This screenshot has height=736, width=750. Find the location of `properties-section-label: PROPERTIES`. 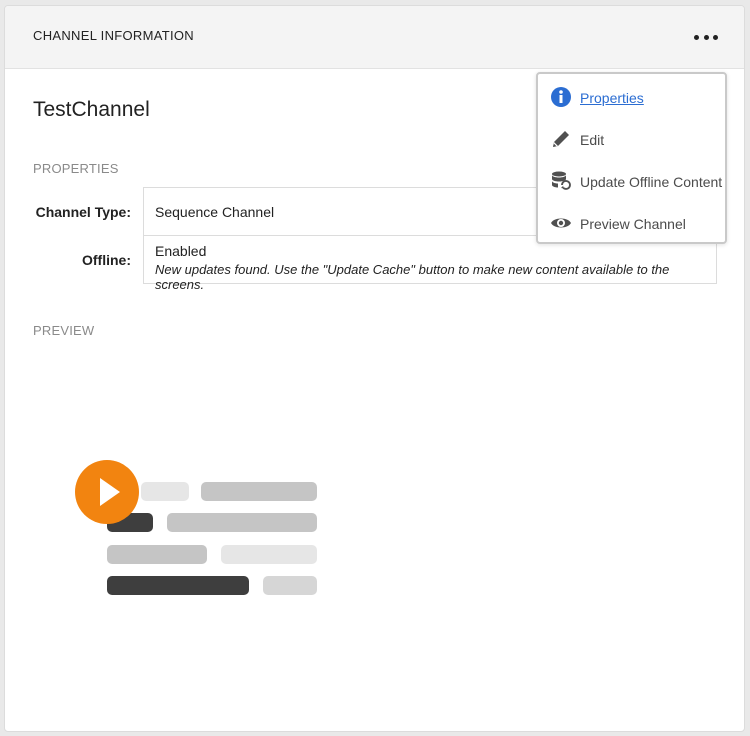

properties-section-label: PROPERTIES is located at coordinates (76, 168).